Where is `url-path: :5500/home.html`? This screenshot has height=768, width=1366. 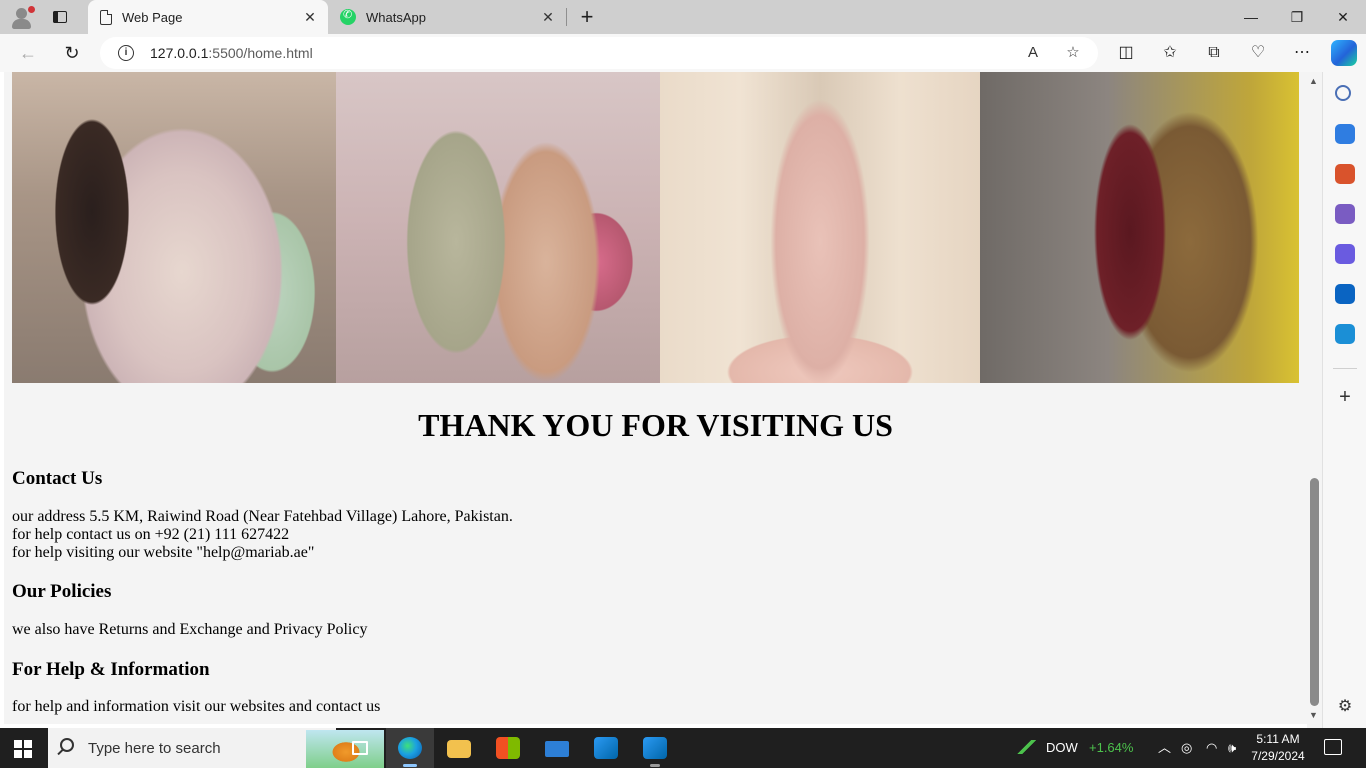 url-path: :5500/home.html is located at coordinates (260, 53).